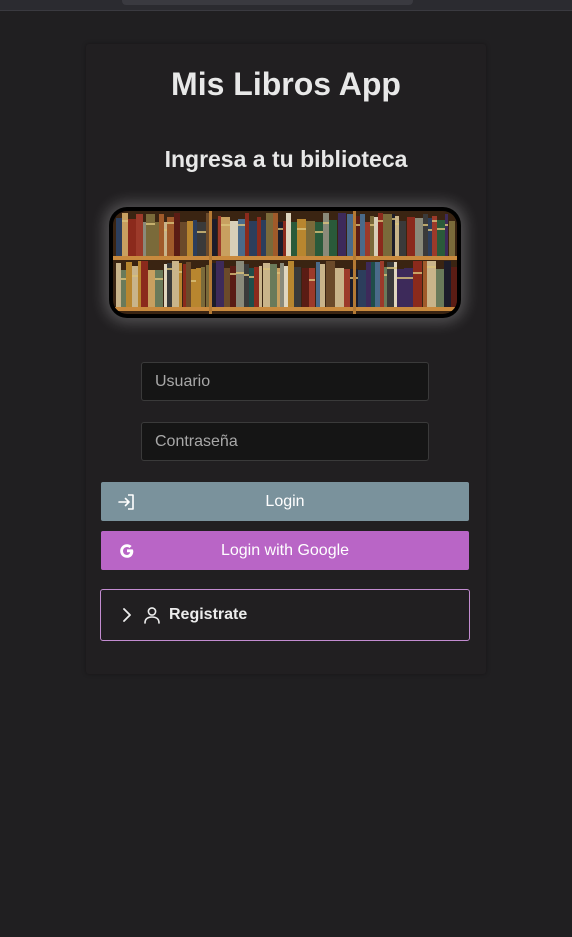  I want to click on browser-tab-strip, so click(267, 2).